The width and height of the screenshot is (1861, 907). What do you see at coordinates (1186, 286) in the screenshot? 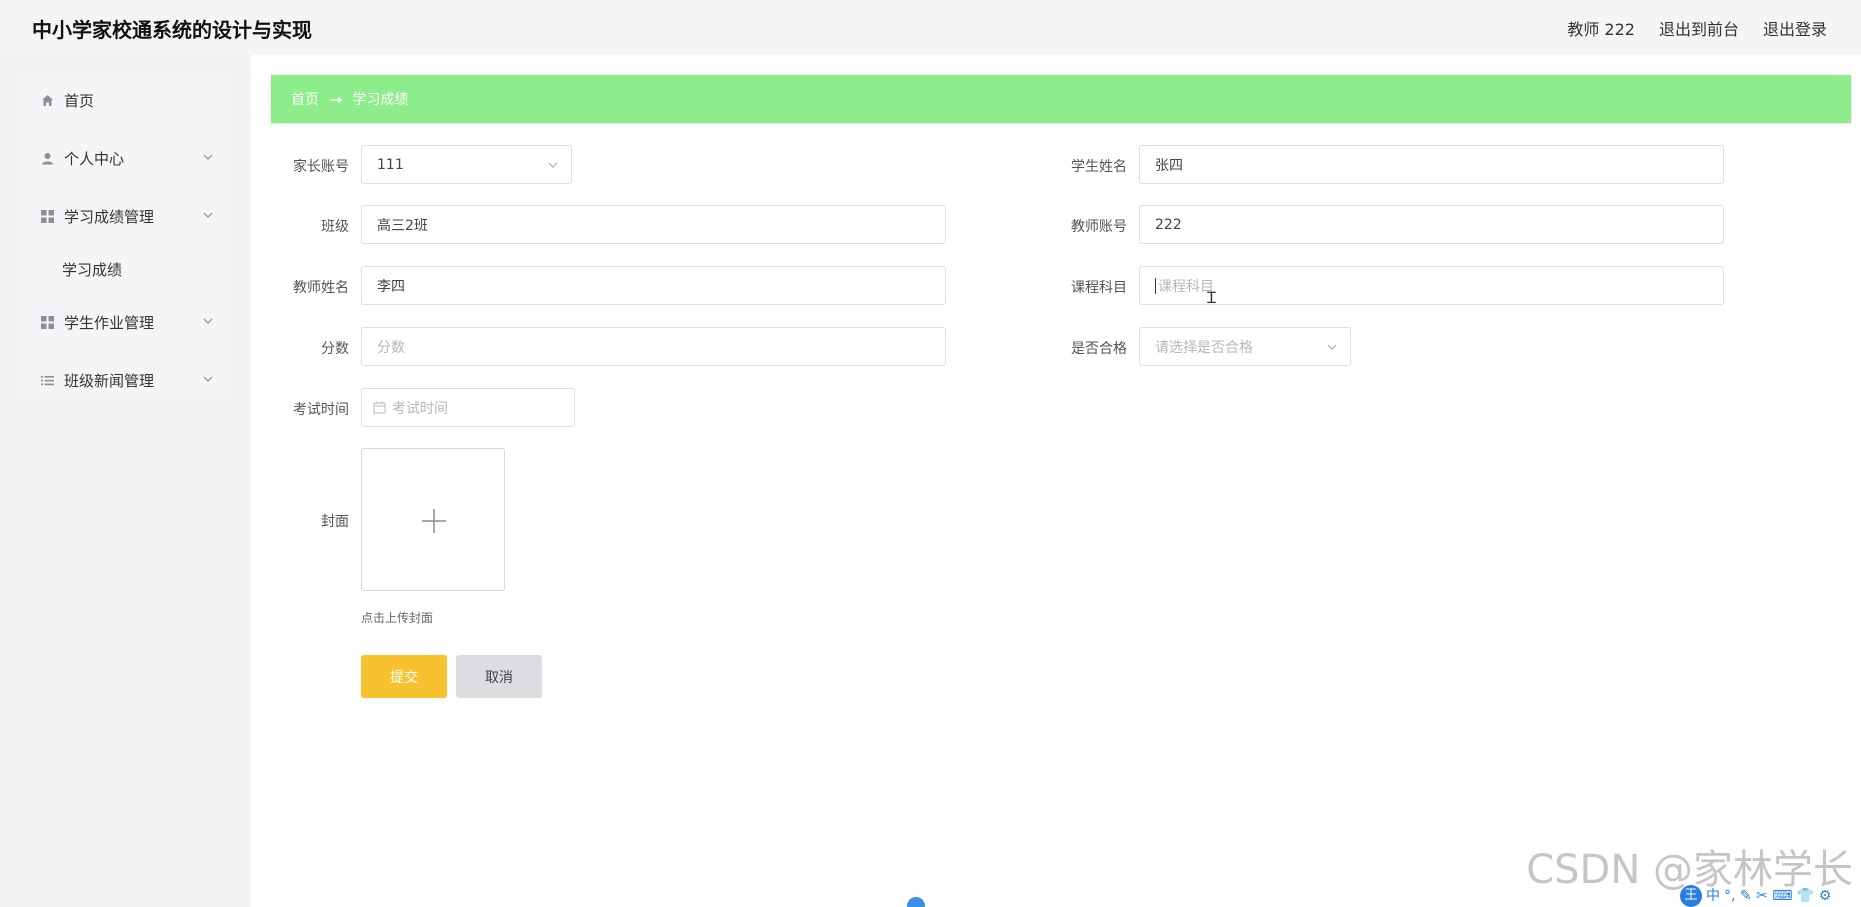
I see `course-placeholder: 课程科目` at bounding box center [1186, 286].